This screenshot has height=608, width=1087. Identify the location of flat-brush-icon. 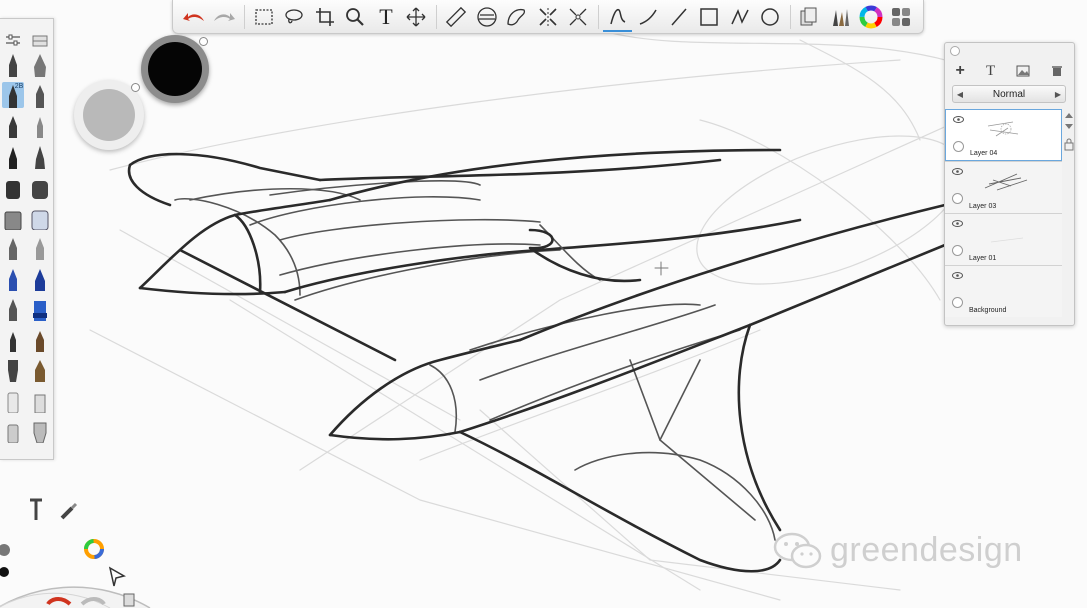
(13, 369).